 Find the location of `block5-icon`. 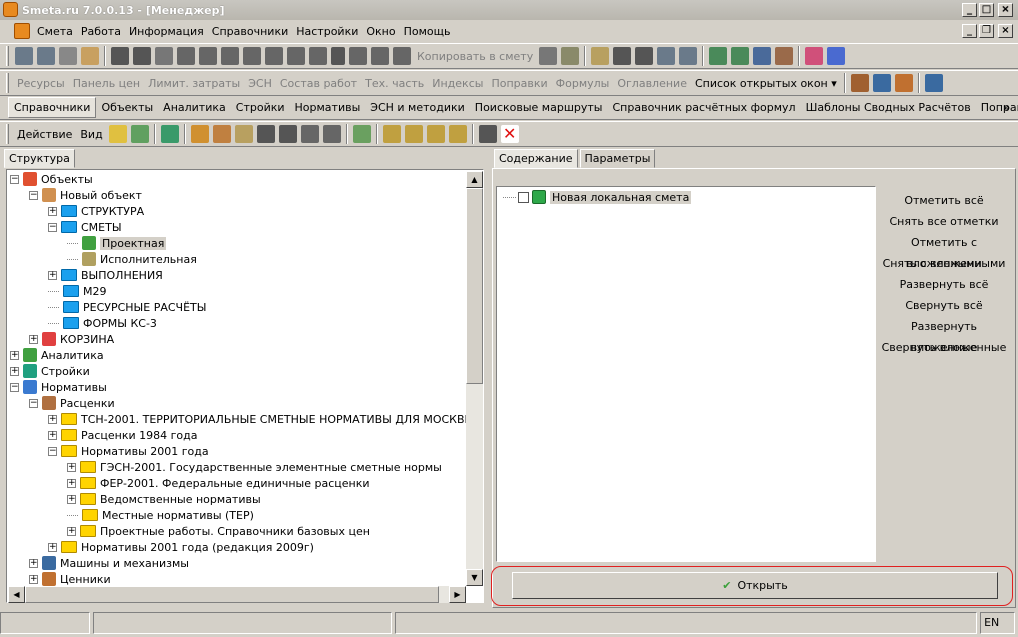

block5-icon is located at coordinates (265, 134).